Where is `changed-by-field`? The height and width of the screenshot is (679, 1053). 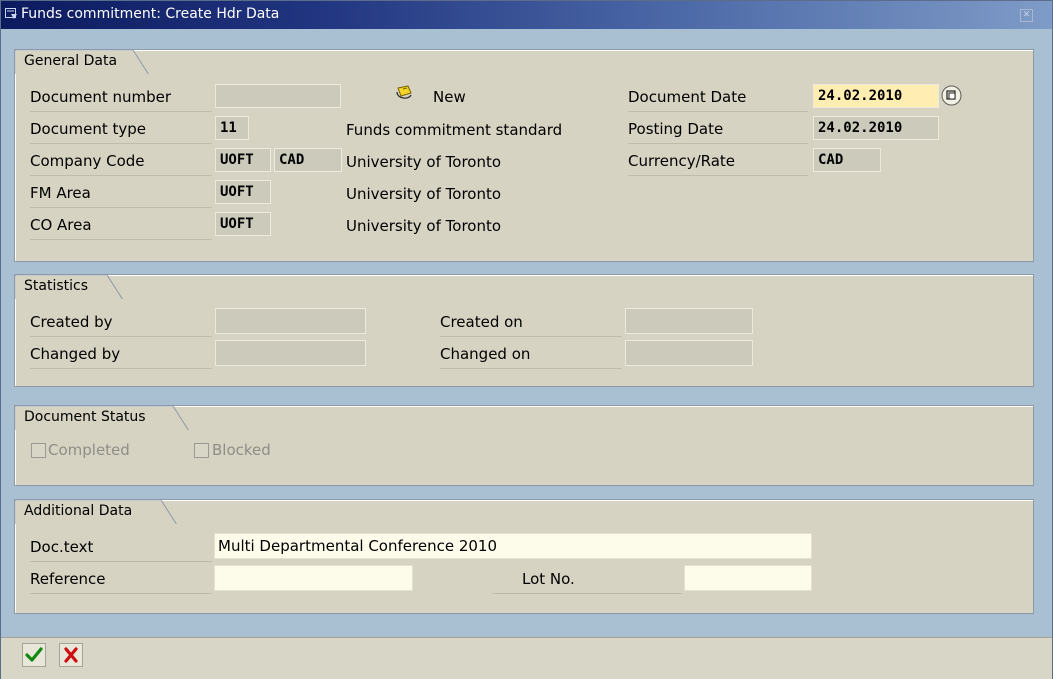 changed-by-field is located at coordinates (290, 353).